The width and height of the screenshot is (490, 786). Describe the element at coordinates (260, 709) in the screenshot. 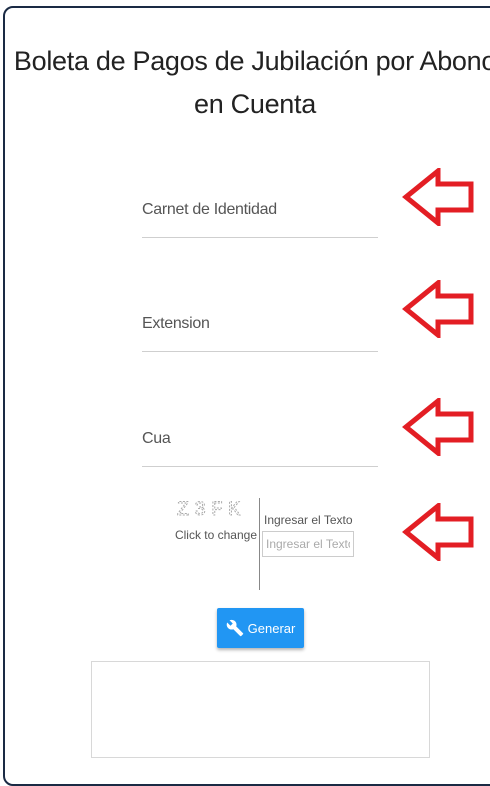

I see `result-box` at that location.